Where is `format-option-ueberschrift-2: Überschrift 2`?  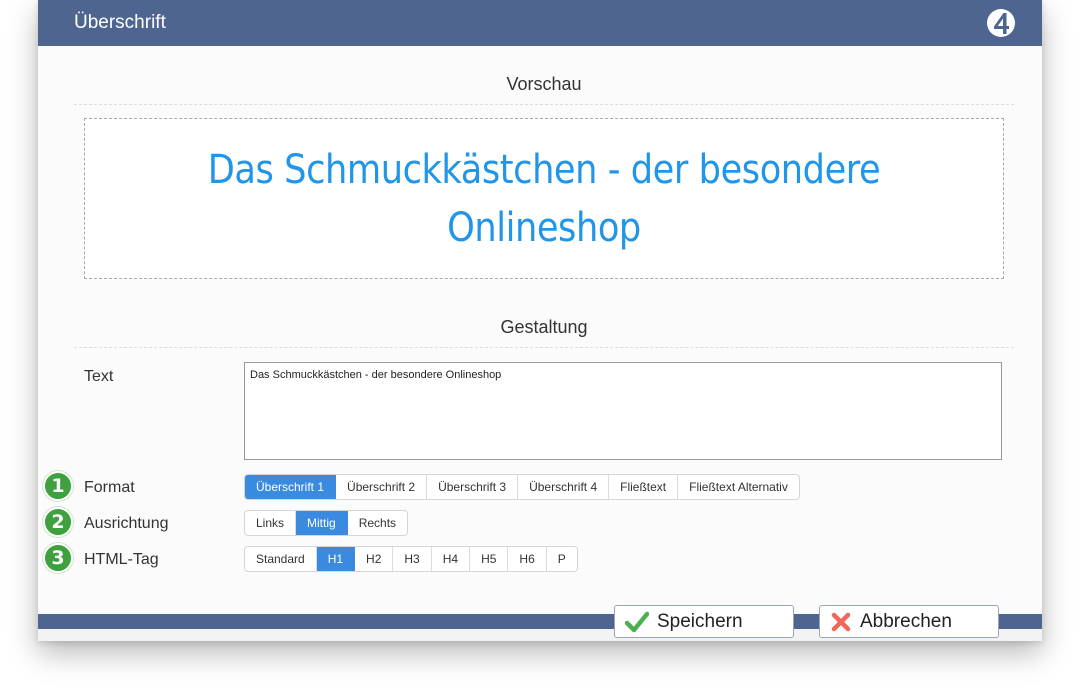 format-option-ueberschrift-2: Überschrift 2 is located at coordinates (382, 487).